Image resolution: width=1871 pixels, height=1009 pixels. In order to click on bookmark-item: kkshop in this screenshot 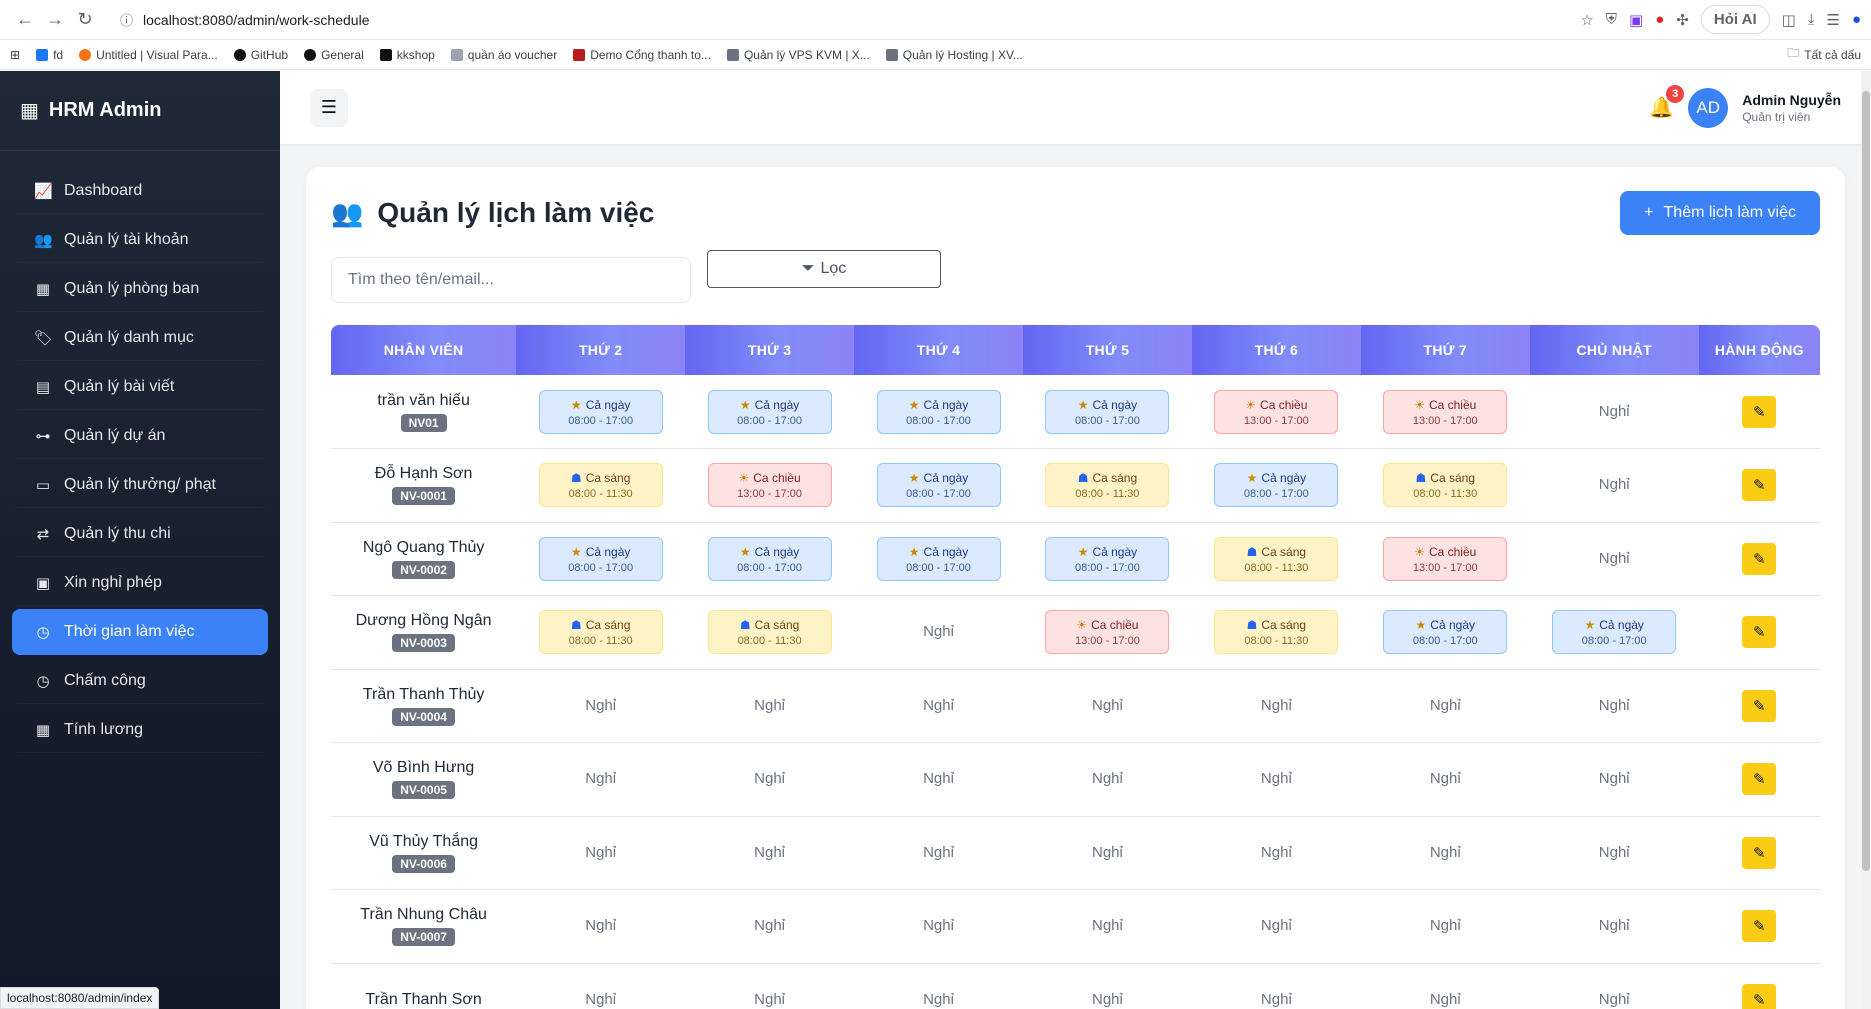, I will do `click(407, 55)`.